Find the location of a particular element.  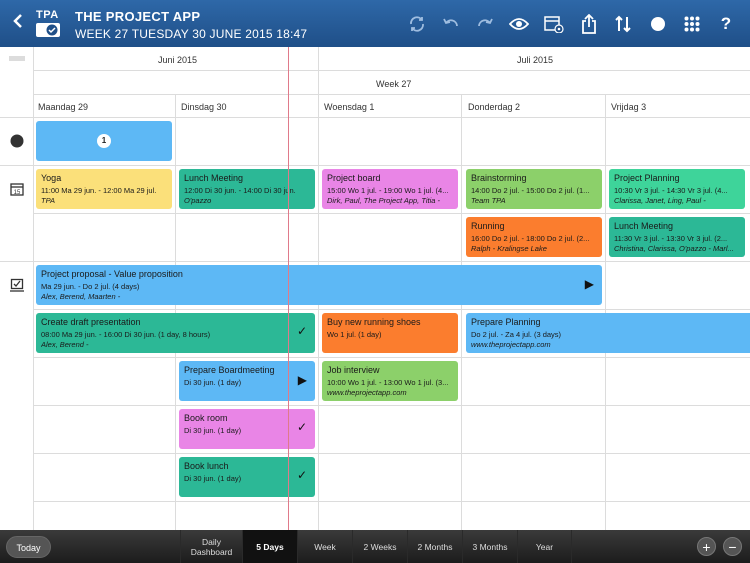

date-subtitle: WEEK 27 TUESDAY 30 JUNE 2015 18:47 is located at coordinates (191, 34).